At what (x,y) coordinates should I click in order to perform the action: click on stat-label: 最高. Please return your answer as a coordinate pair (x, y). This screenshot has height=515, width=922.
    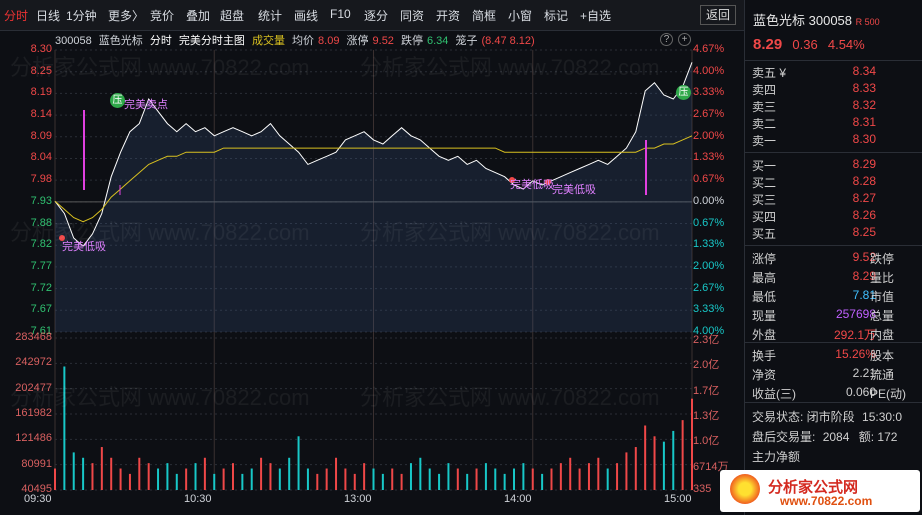
    Looking at the image, I should click on (764, 278).